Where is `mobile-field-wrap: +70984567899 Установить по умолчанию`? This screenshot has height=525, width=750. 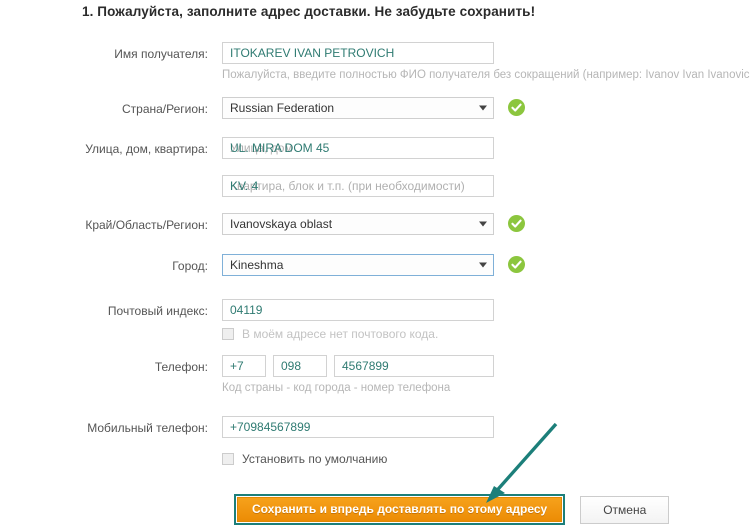 mobile-field-wrap: +70984567899 Установить по умолчанию is located at coordinates (482, 441).